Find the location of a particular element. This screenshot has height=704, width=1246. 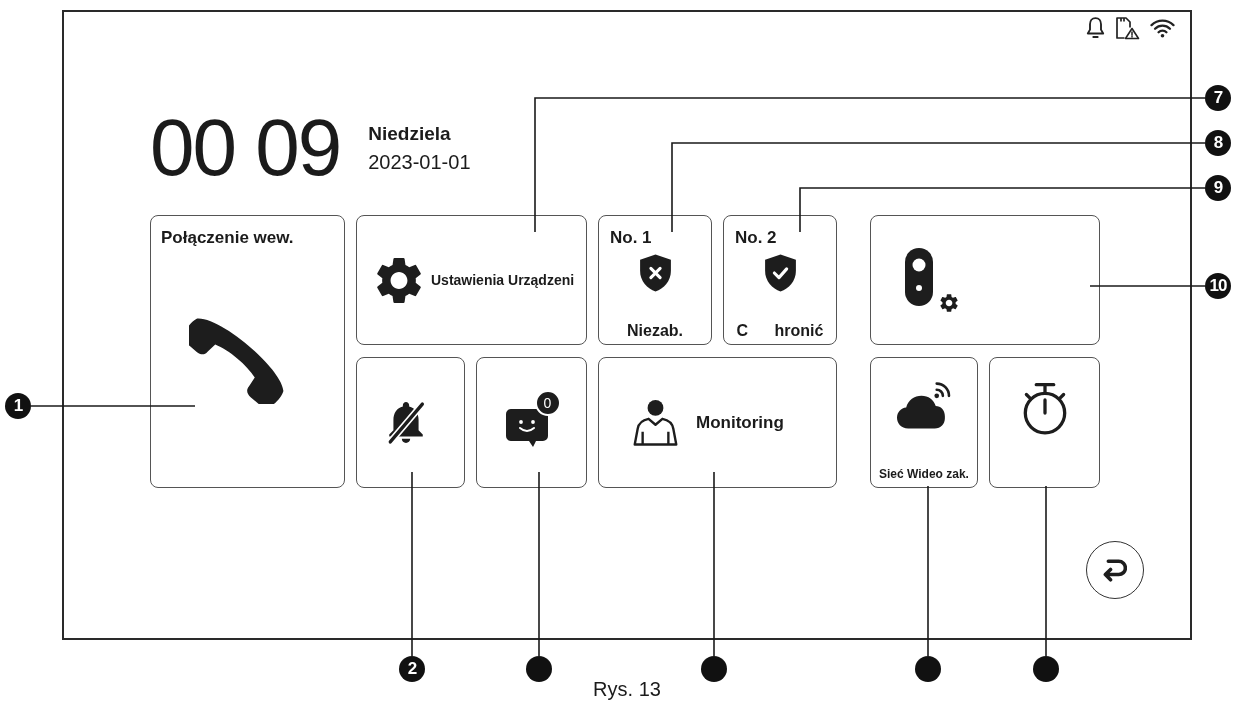

return-arrow-icon is located at coordinates (1115, 570).